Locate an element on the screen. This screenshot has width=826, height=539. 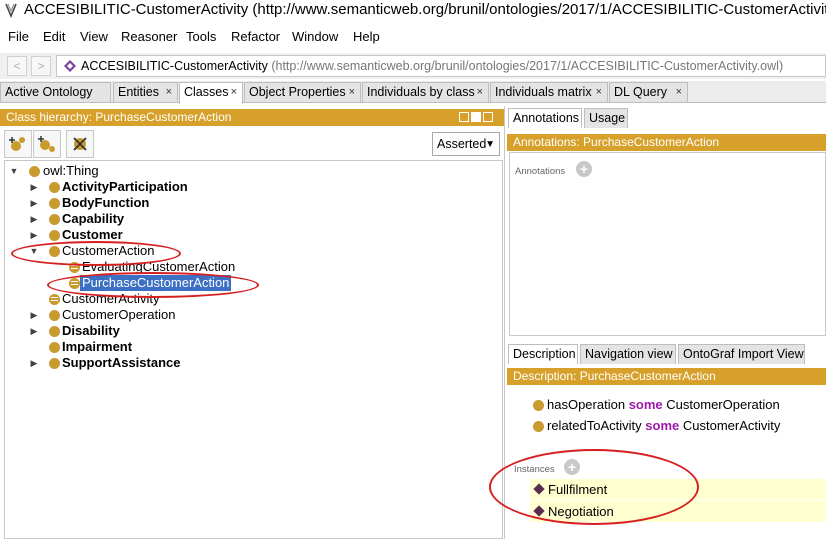
tab-label: DL Query is located at coordinates (641, 92).